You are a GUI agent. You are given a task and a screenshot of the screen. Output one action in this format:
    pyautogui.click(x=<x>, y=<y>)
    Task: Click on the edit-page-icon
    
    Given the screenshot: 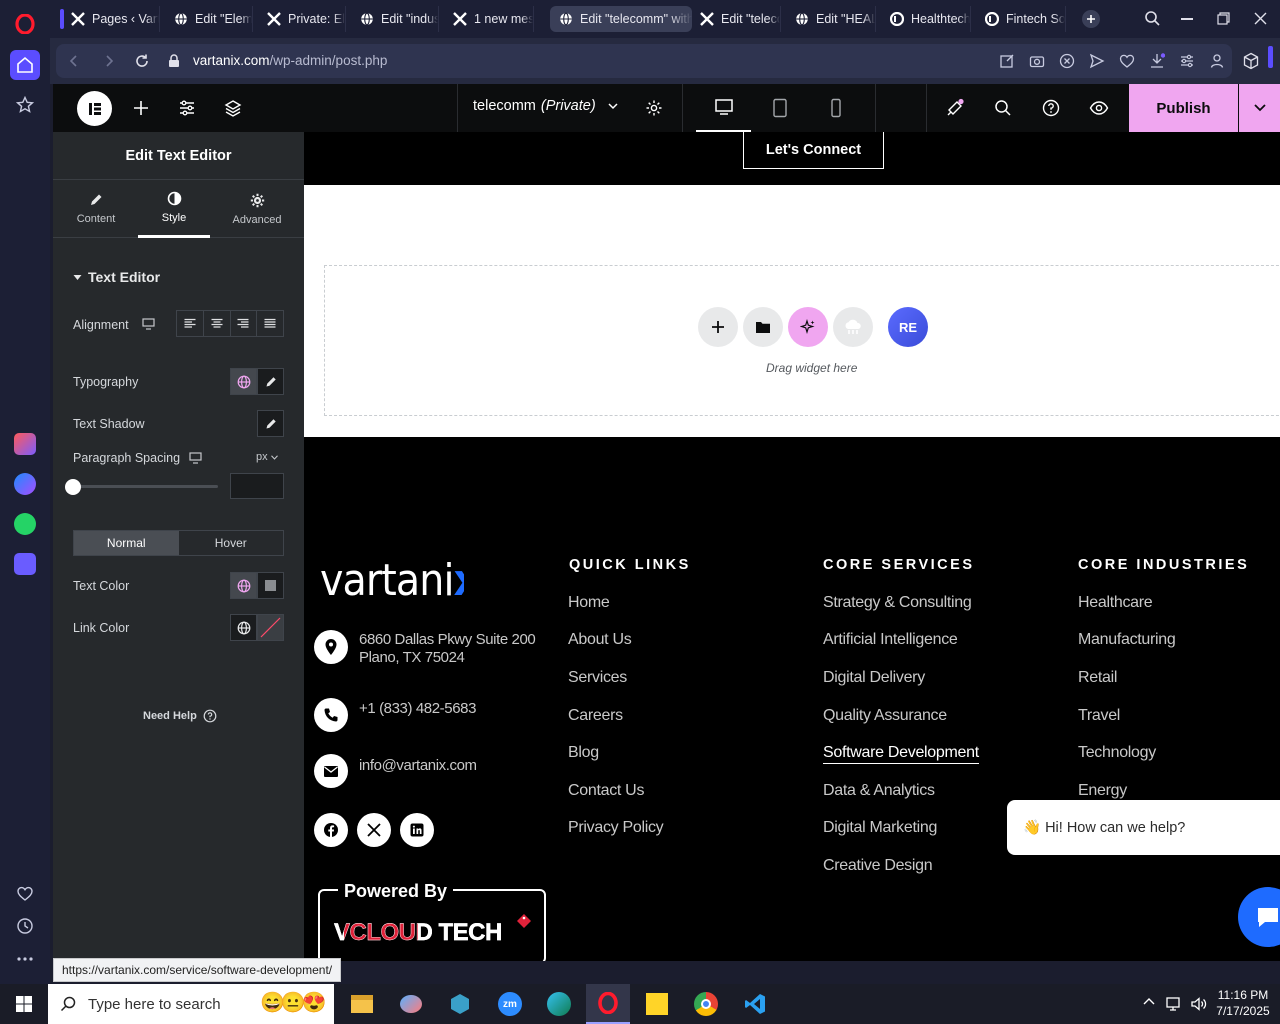 What is the action you would take?
    pyautogui.click(x=1007, y=61)
    